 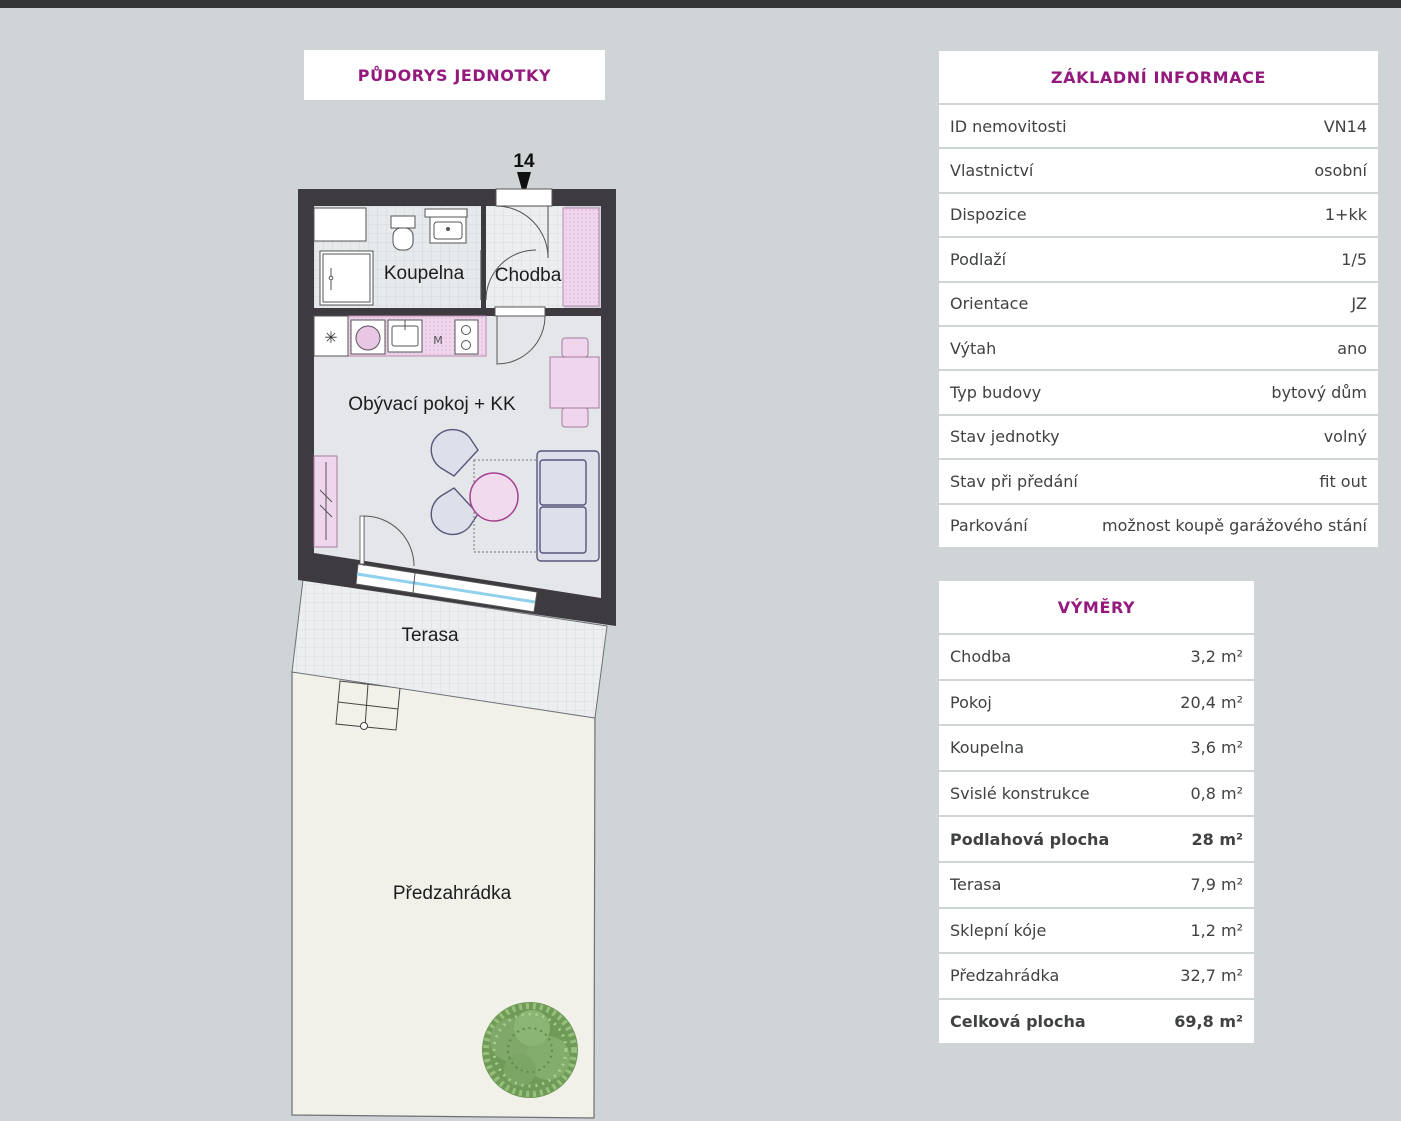 What do you see at coordinates (429, 635) in the screenshot?
I see `room-label-terrace: Terasa` at bounding box center [429, 635].